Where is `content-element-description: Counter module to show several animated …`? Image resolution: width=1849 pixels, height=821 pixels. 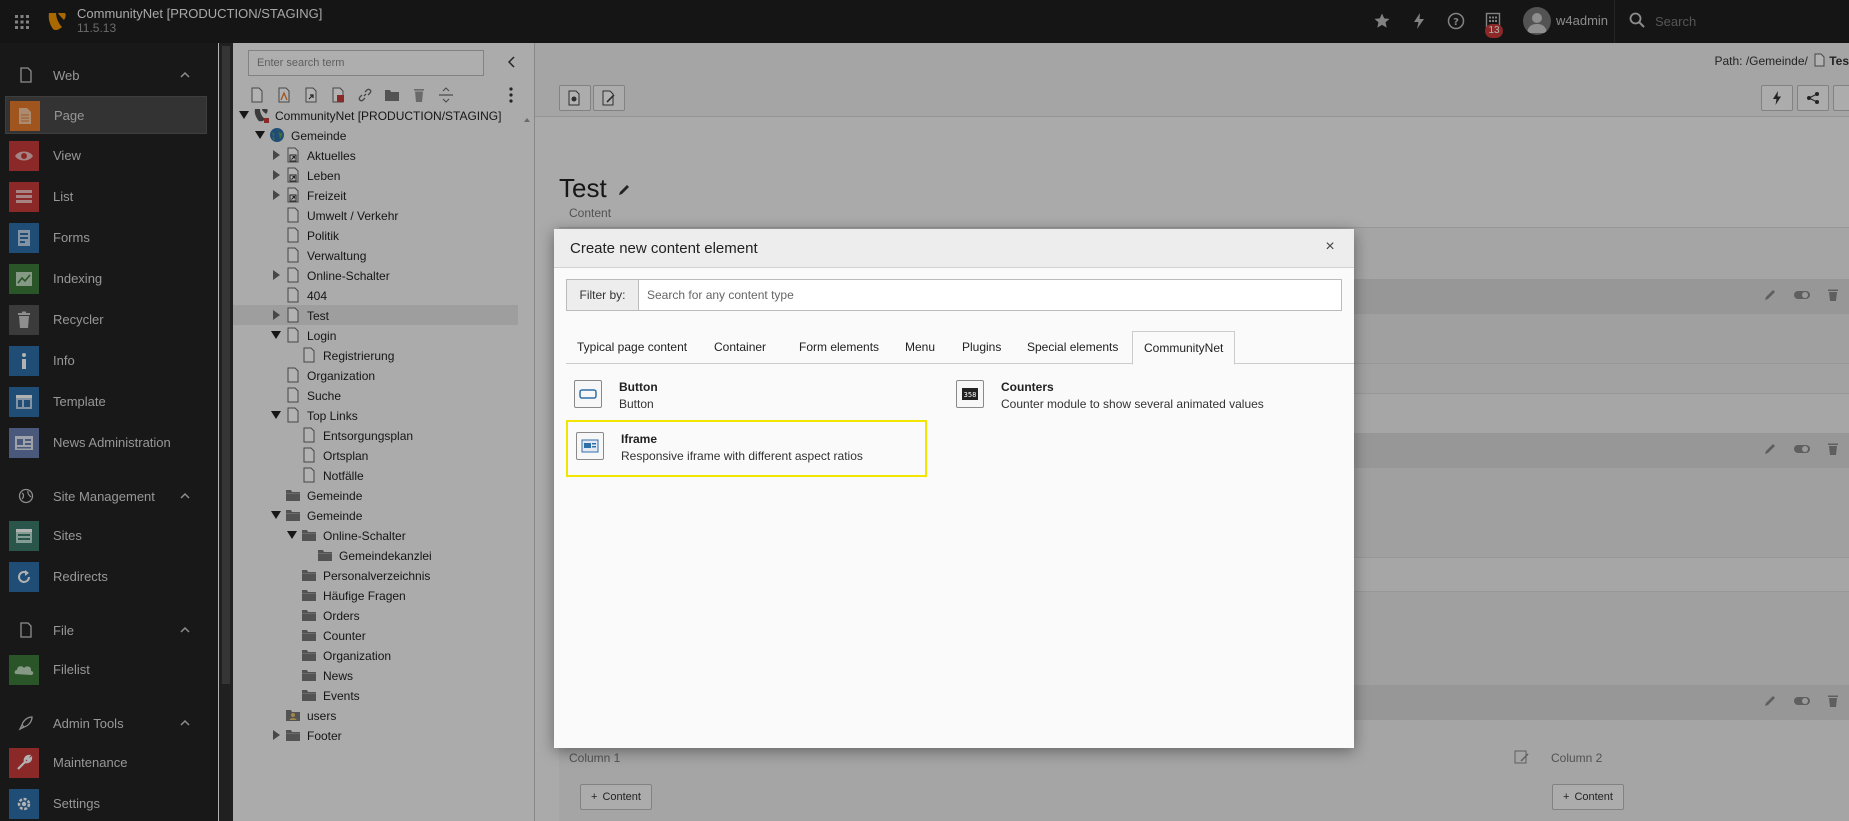
content-element-description: Counter module to show several animated … is located at coordinates (1132, 404).